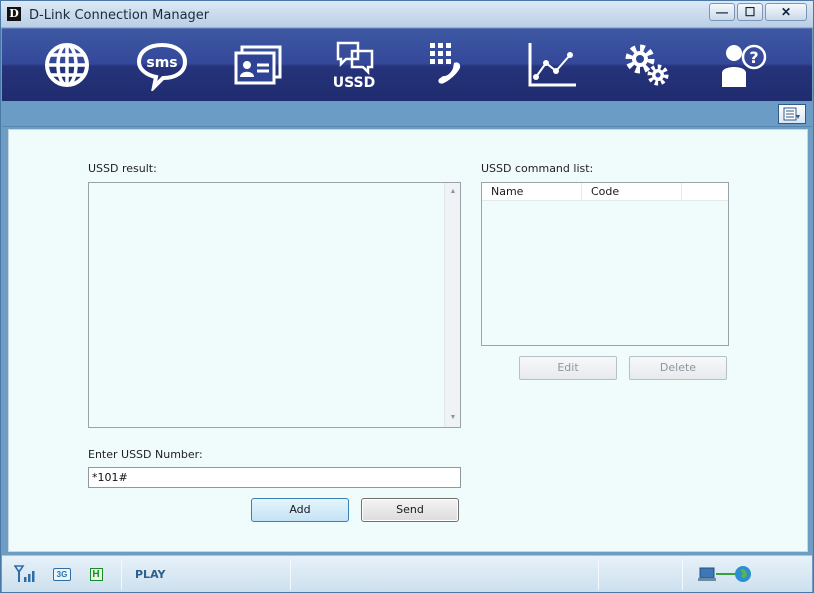  I want to click on sub-toolbar, so click(407, 114).